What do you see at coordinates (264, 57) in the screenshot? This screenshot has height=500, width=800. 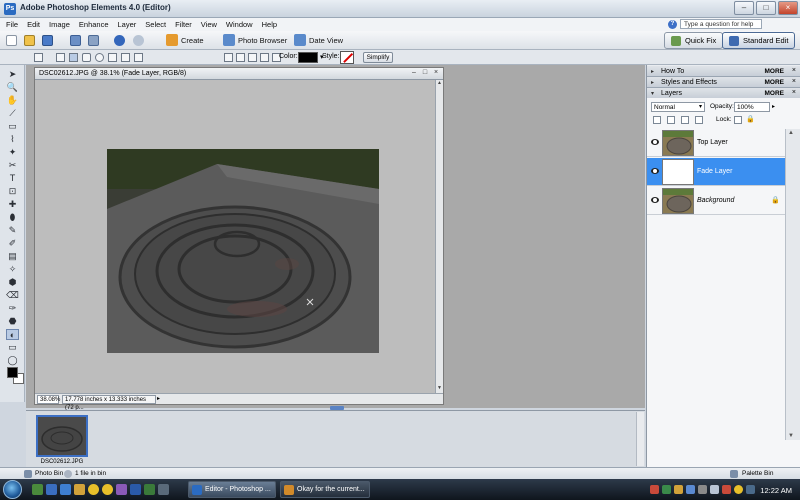 I see `shape-mode-intersect-icon` at bounding box center [264, 57].